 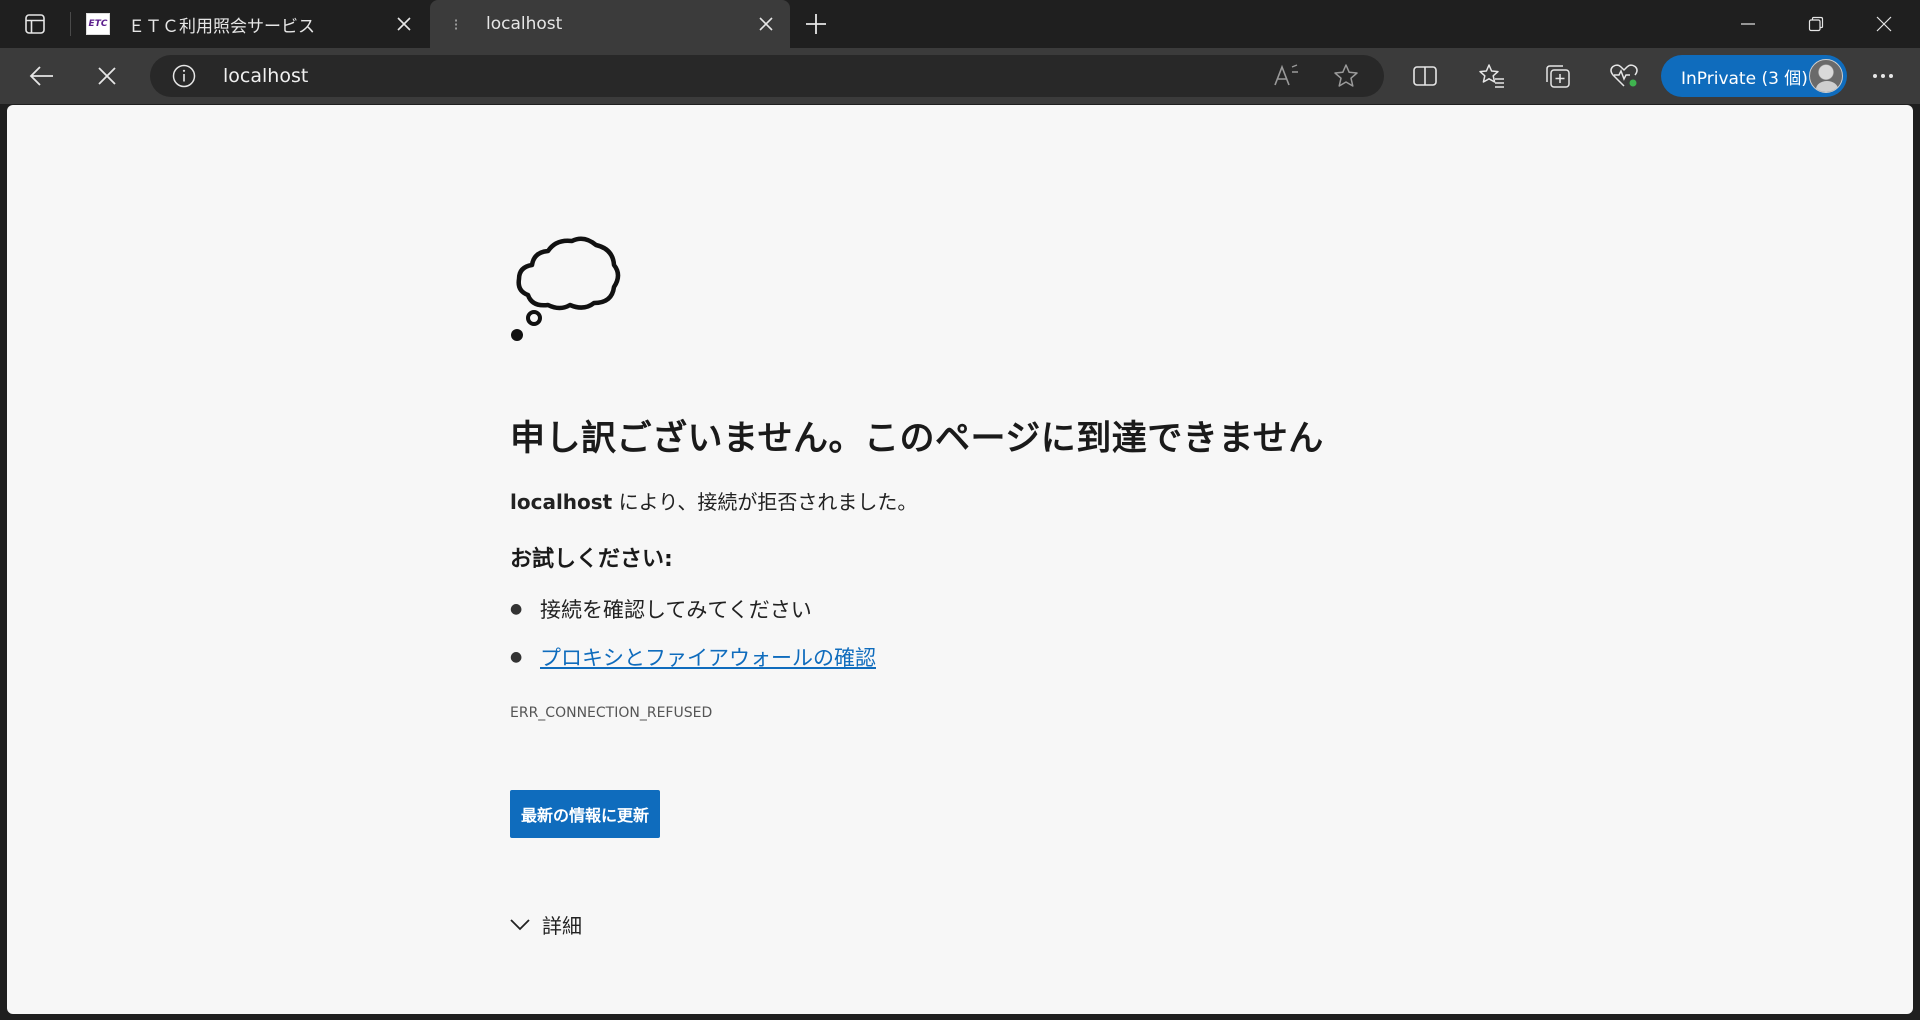 I want to click on suggestion-item: ● 接続を確認してみてください, so click(x=661, y=609).